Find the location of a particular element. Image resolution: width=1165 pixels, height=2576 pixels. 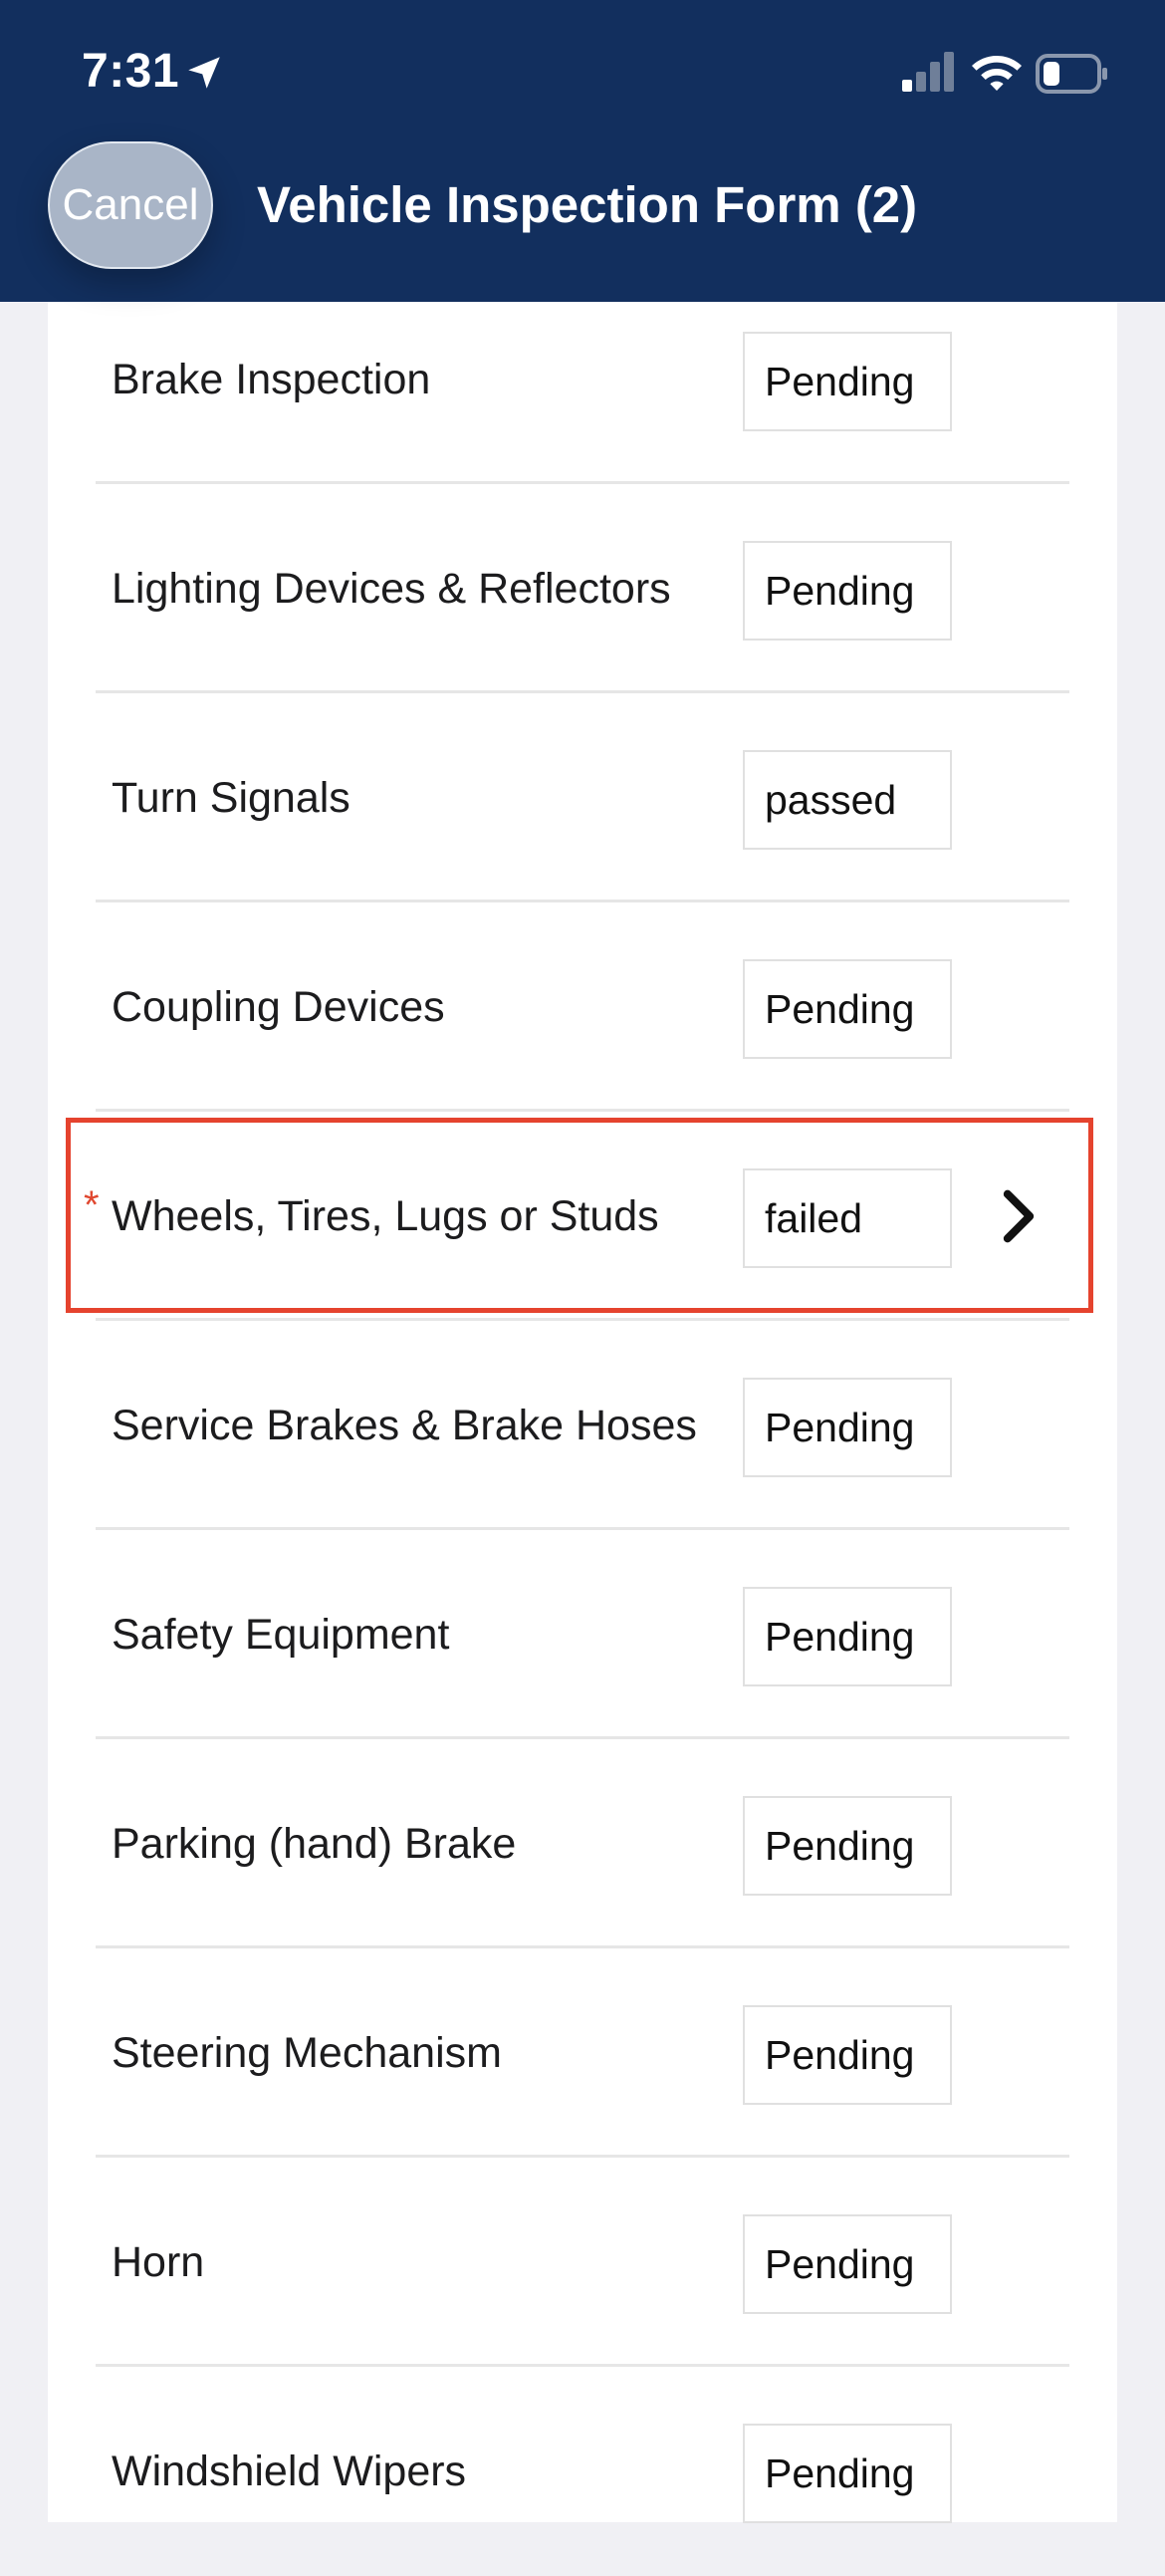

page-title: Vehicle Inspection Form (2) is located at coordinates (587, 204).